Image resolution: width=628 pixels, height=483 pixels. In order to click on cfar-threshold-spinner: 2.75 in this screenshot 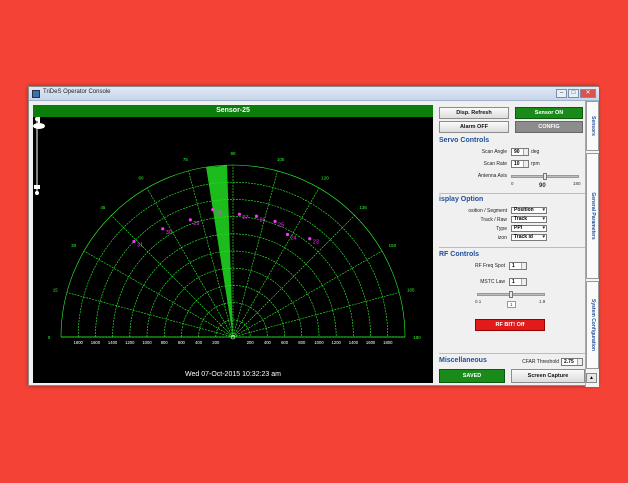, I will do `click(572, 362)`.